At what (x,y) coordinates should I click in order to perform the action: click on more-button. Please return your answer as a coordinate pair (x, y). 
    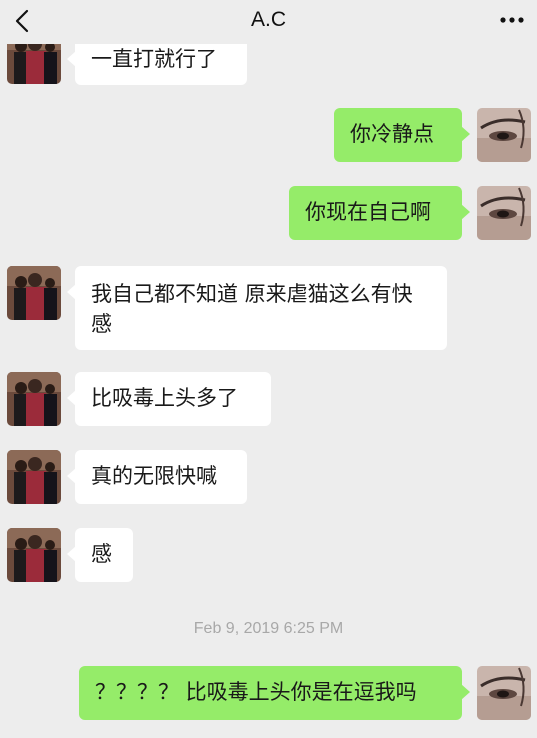
    Looking at the image, I should click on (512, 20).